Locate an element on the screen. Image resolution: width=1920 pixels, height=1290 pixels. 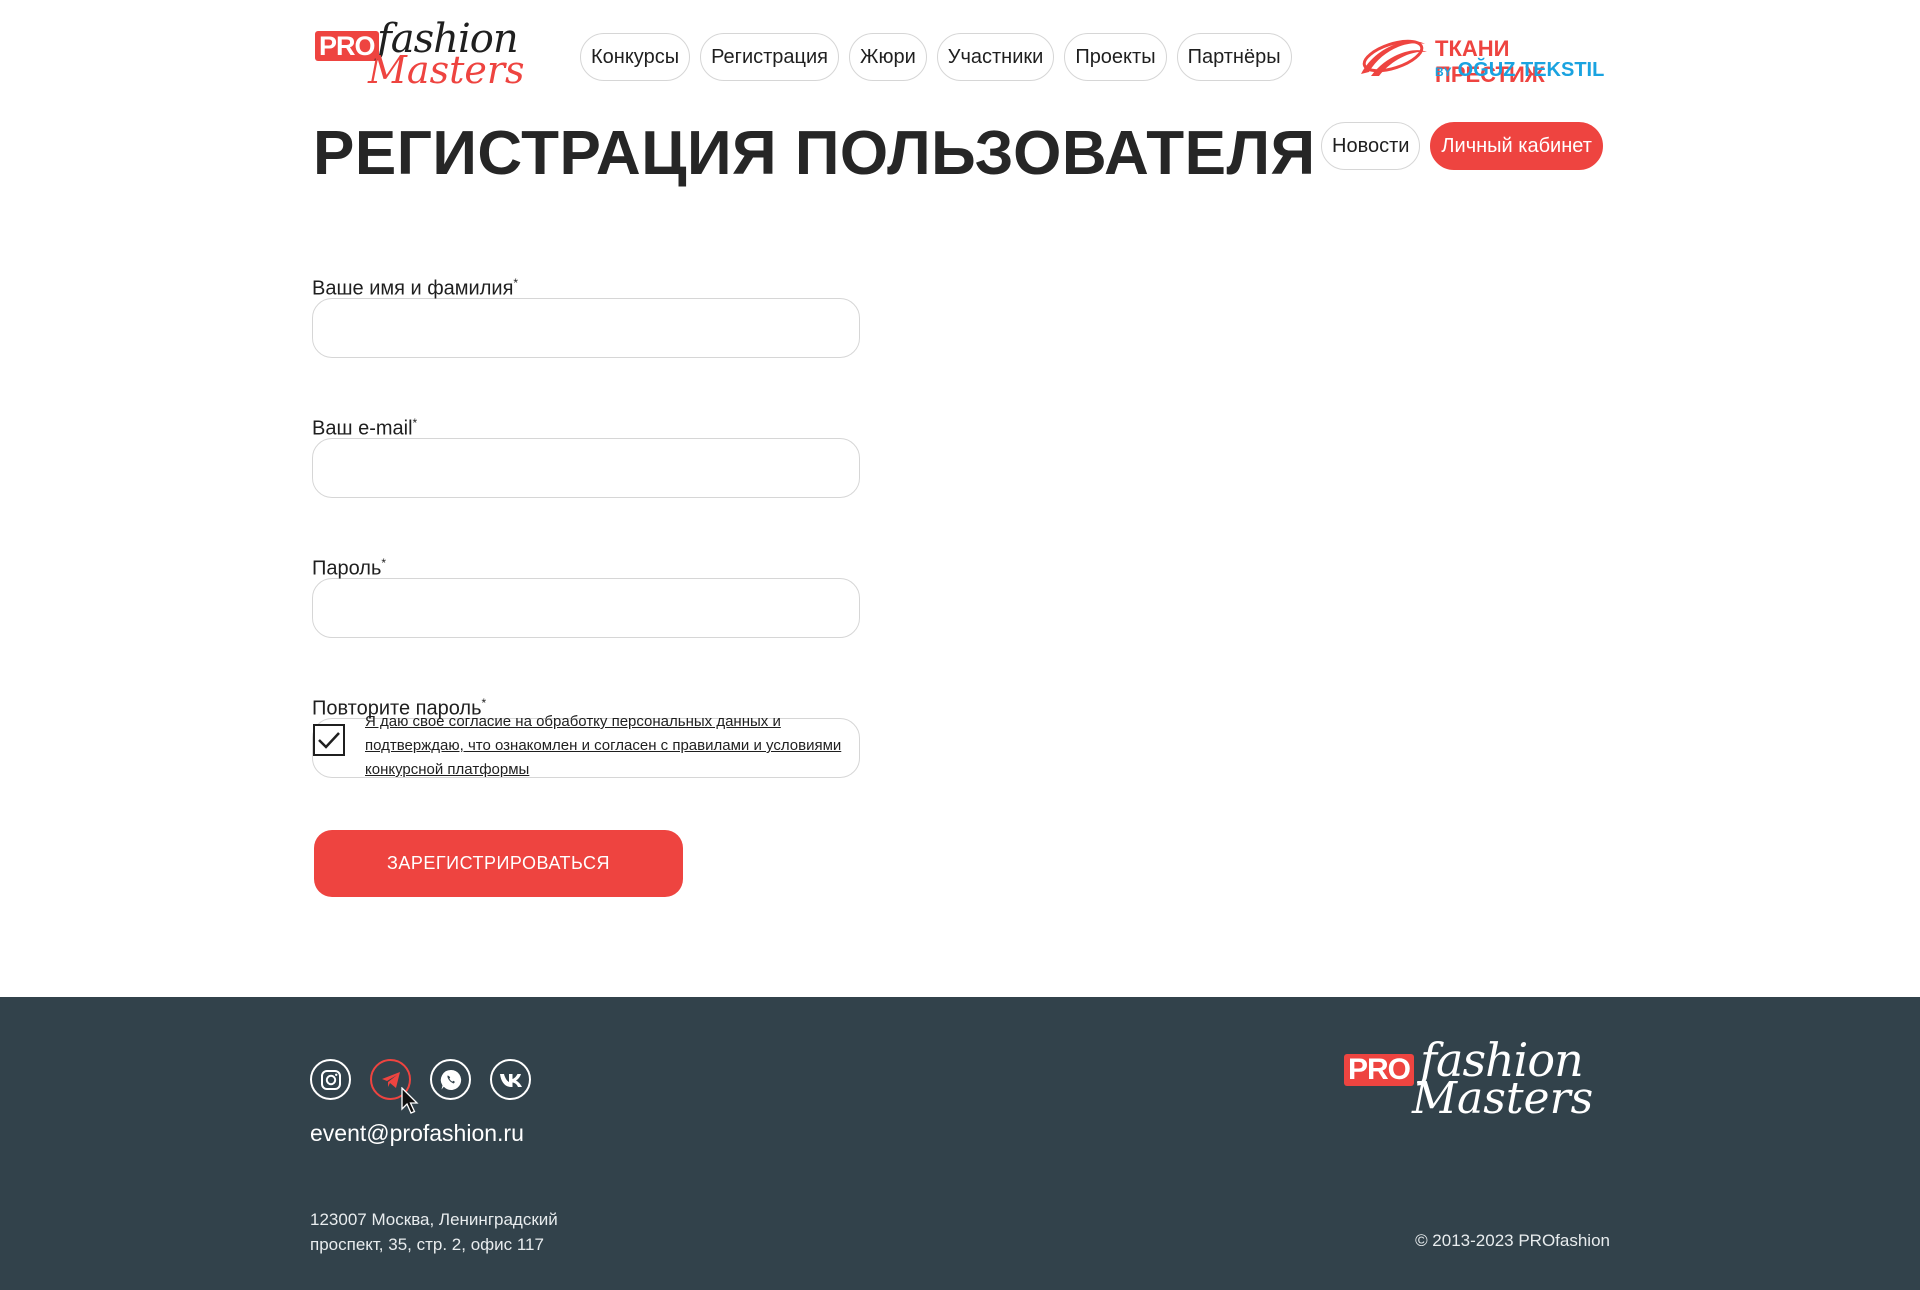
consent-checkbox is located at coordinates (329, 740).